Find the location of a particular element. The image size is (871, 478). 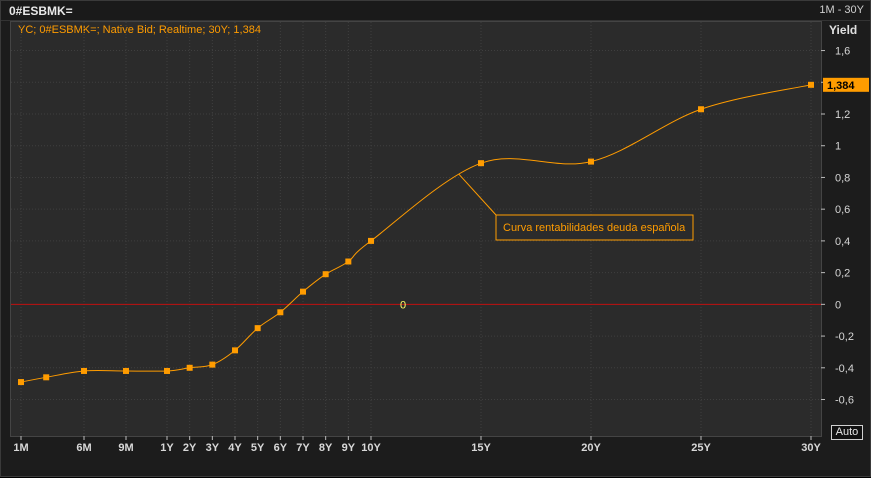

last-value-label: 1,384 is located at coordinates (841, 86).